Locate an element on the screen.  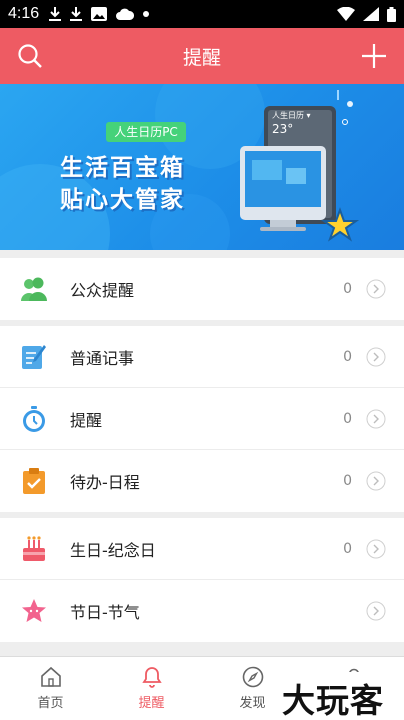
list-item-label: 节日-节气 is located at coordinates (105, 612).